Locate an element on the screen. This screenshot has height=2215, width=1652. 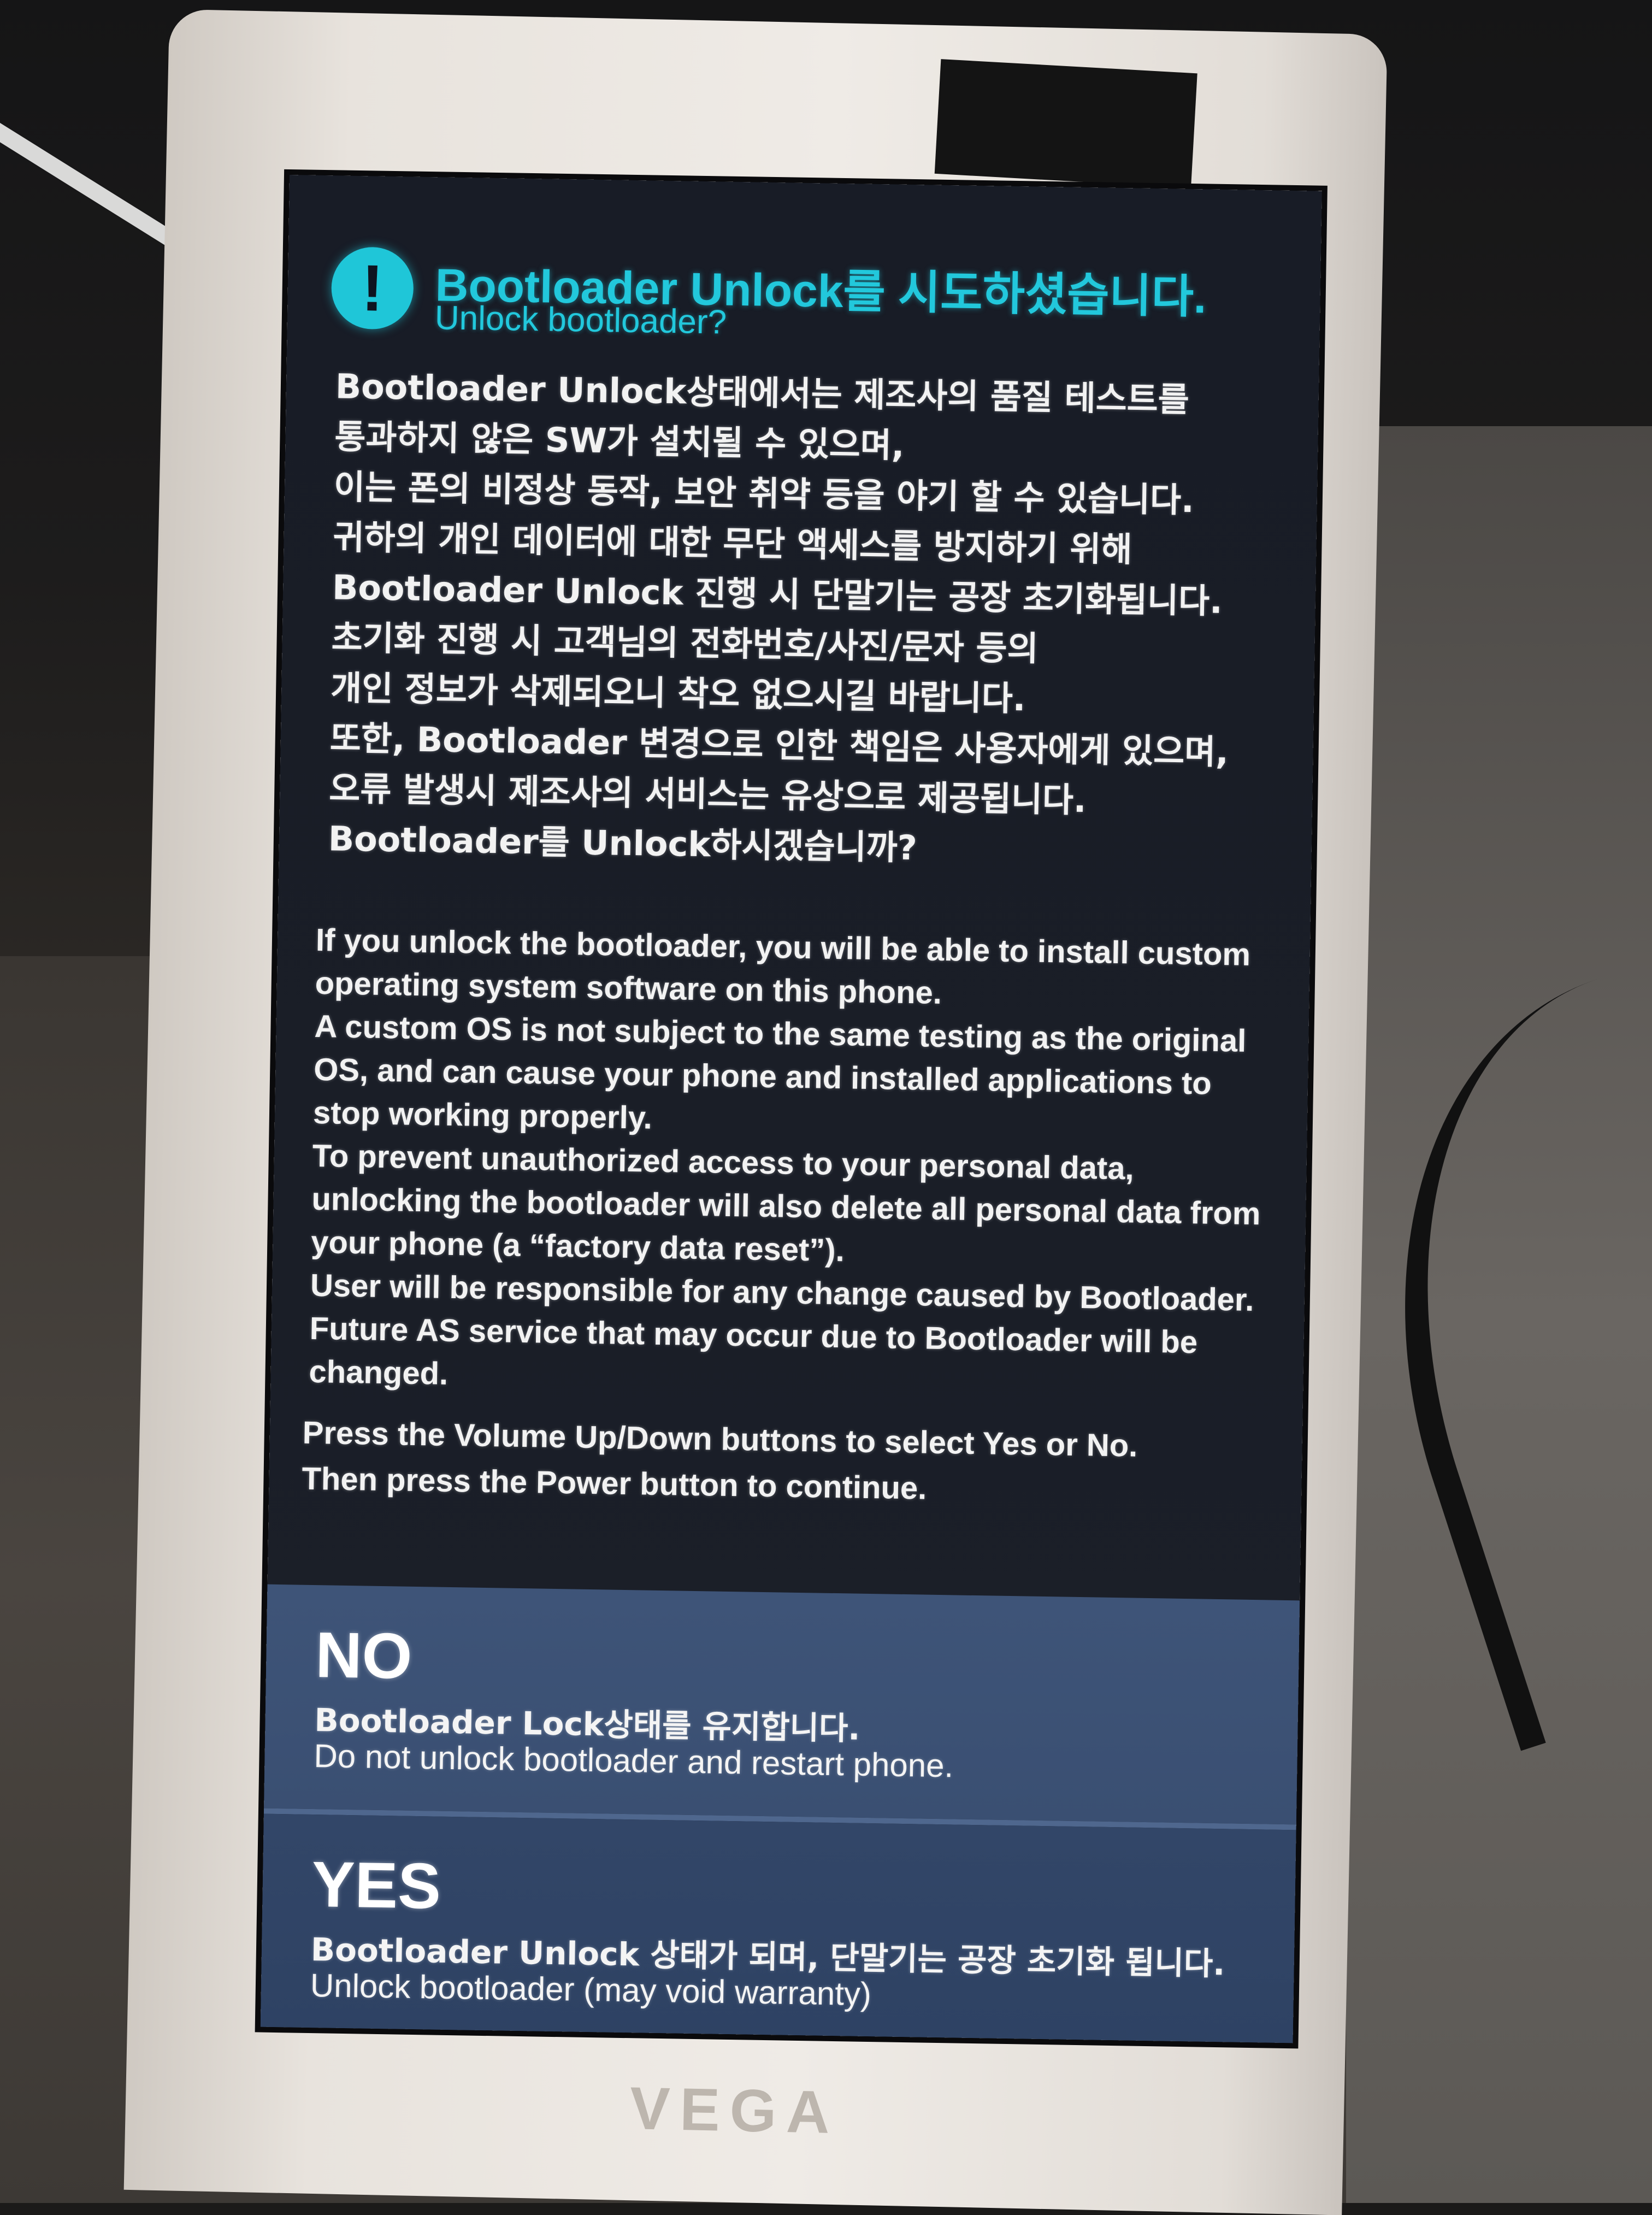
brand-logo: VEGA is located at coordinates (735, 2111).